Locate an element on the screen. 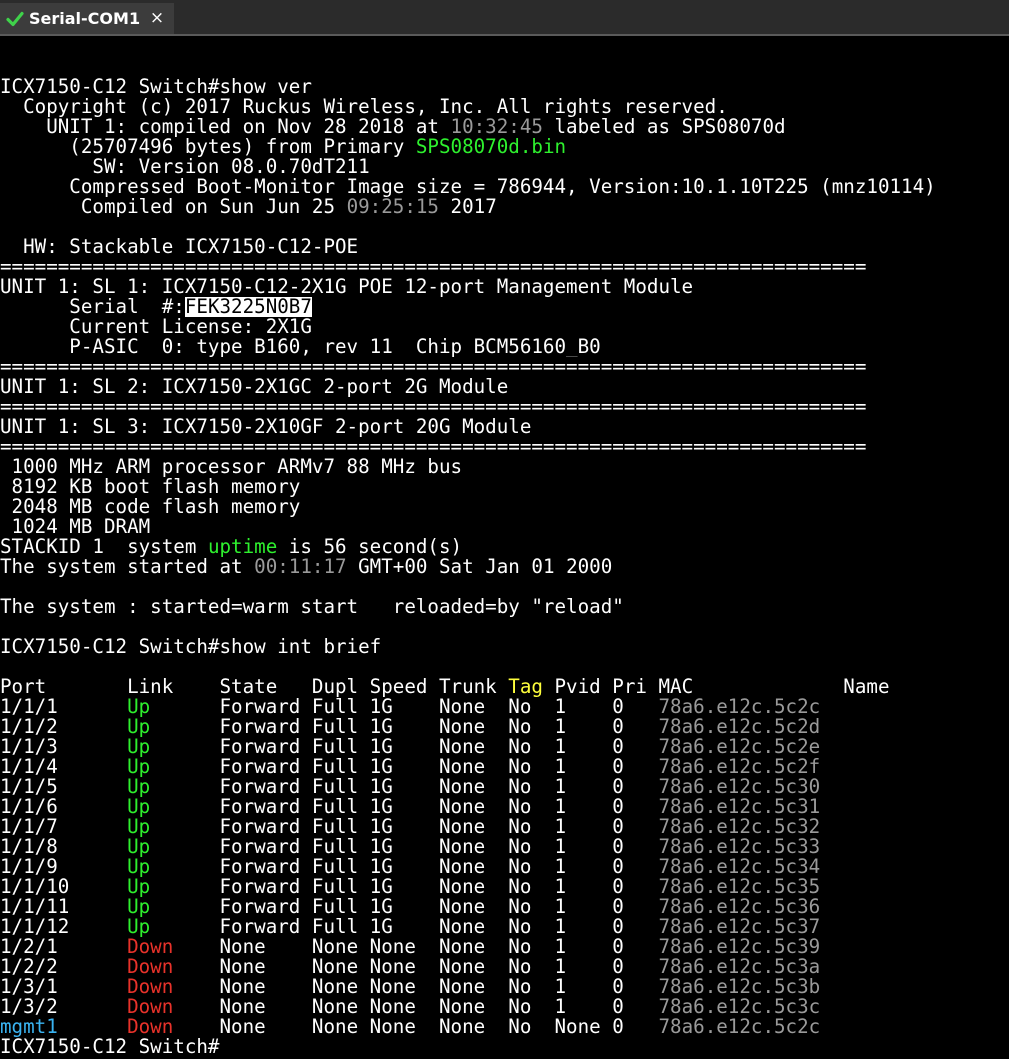 The width and height of the screenshot is (1009, 1059). terminal-text: (25707496 bytes) from Primary is located at coordinates (208, 147).